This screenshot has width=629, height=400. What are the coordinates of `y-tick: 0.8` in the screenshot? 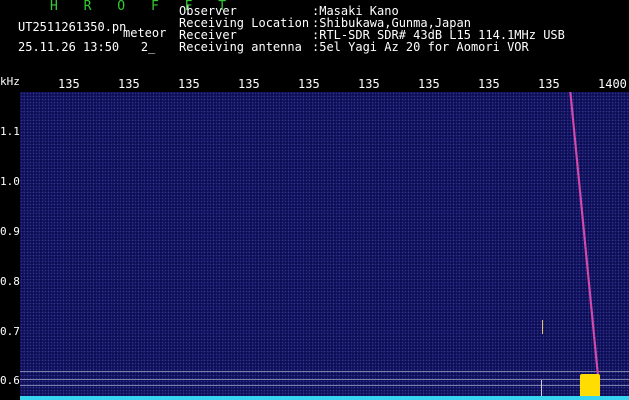 It's located at (10, 281).